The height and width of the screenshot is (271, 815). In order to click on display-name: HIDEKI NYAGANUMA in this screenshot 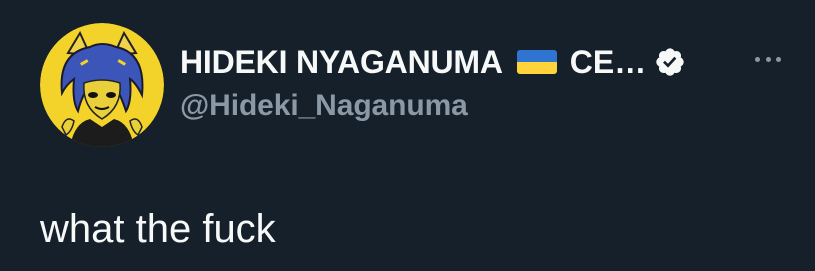, I will do `click(341, 62)`.